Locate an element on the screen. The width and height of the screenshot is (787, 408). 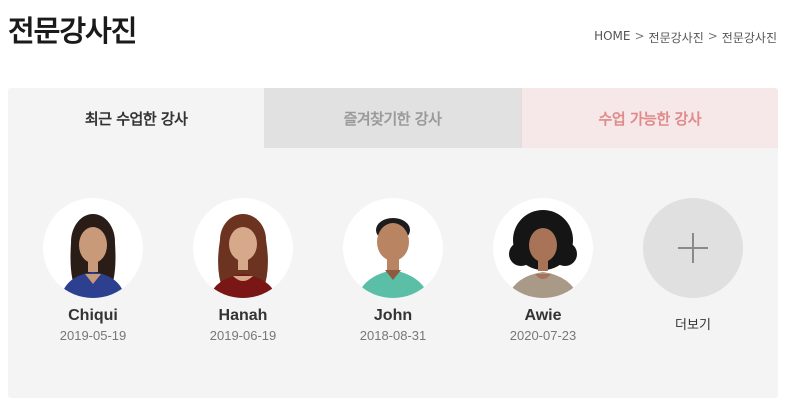
tab-available-teachers: 수업 가능한 강사 is located at coordinates (649, 118).